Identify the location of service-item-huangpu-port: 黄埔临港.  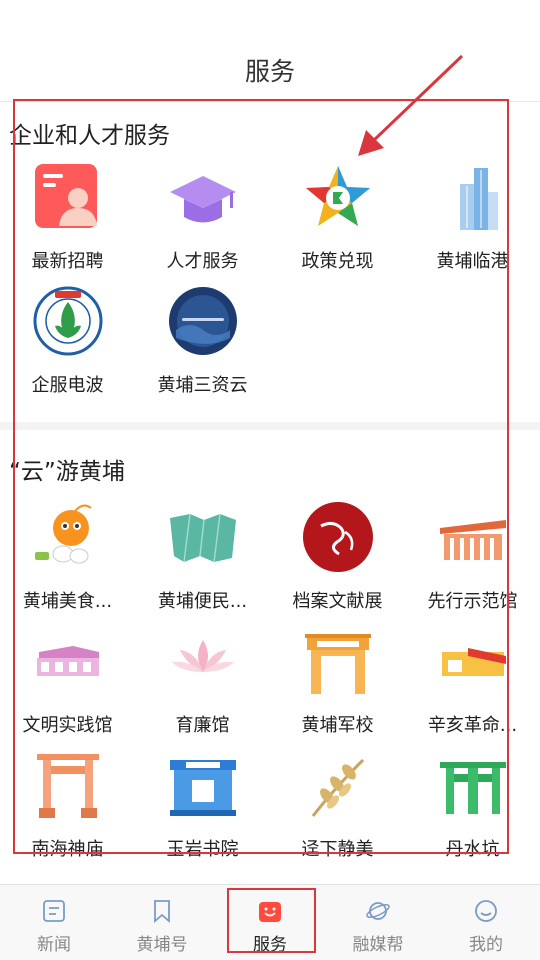
(472, 218).